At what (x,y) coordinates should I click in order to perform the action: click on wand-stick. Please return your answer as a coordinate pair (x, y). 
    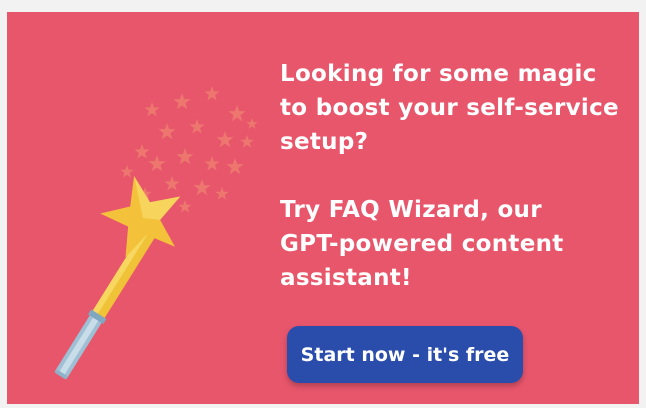
    Looking at the image, I should click on (106, 302).